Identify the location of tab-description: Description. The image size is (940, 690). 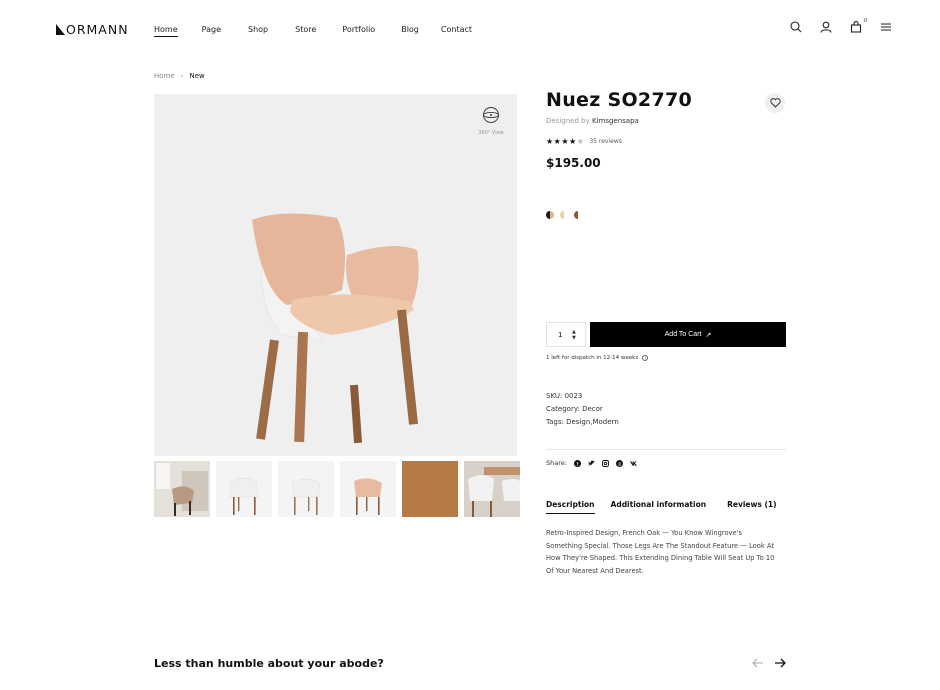
(570, 507).